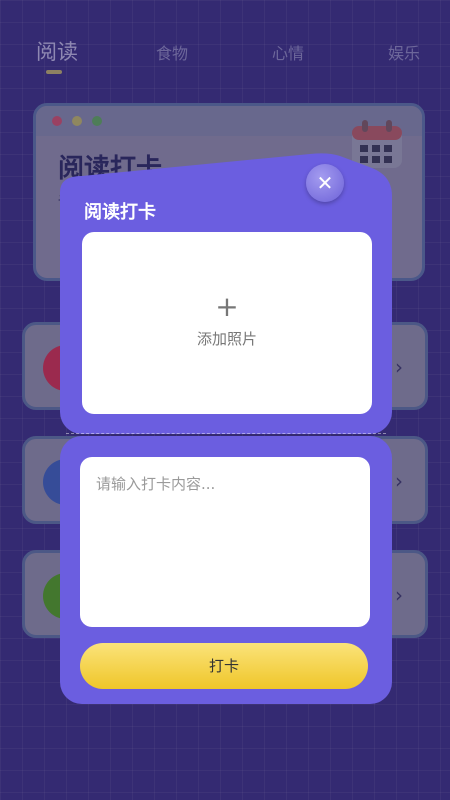  I want to click on close-icon: ✕, so click(325, 183).